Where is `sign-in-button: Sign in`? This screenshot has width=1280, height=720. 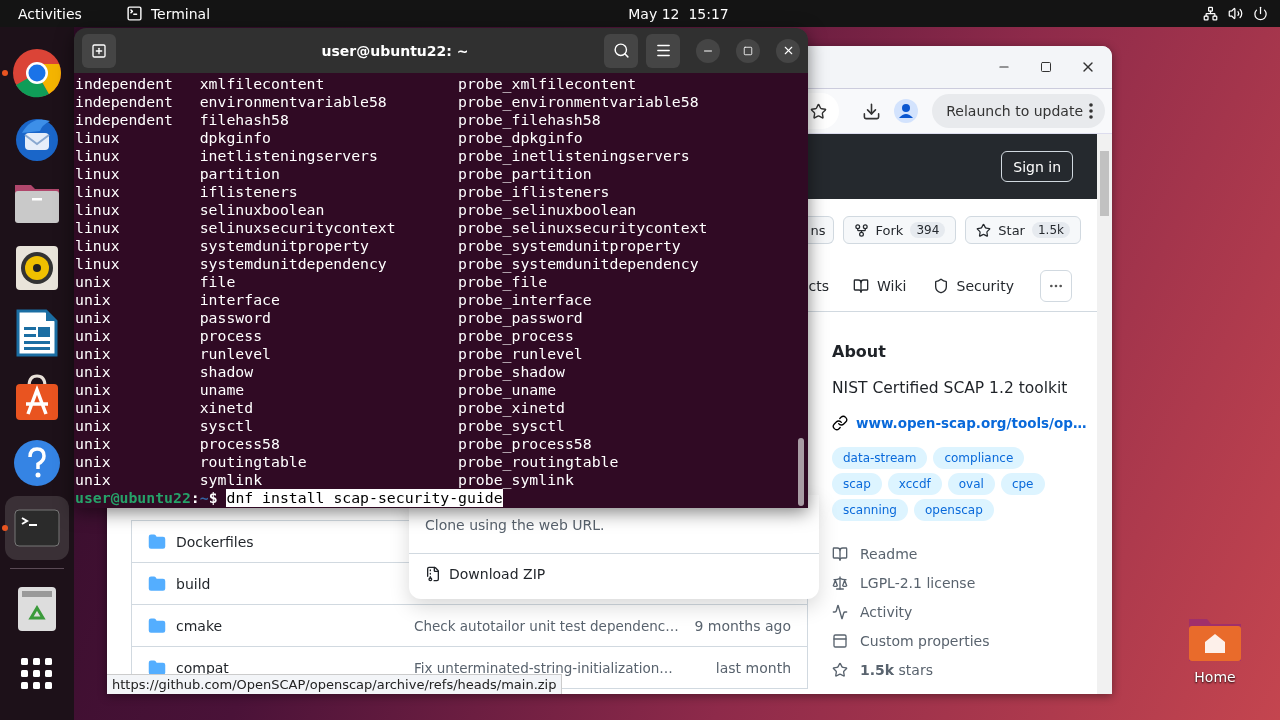 sign-in-button: Sign in is located at coordinates (1037, 166).